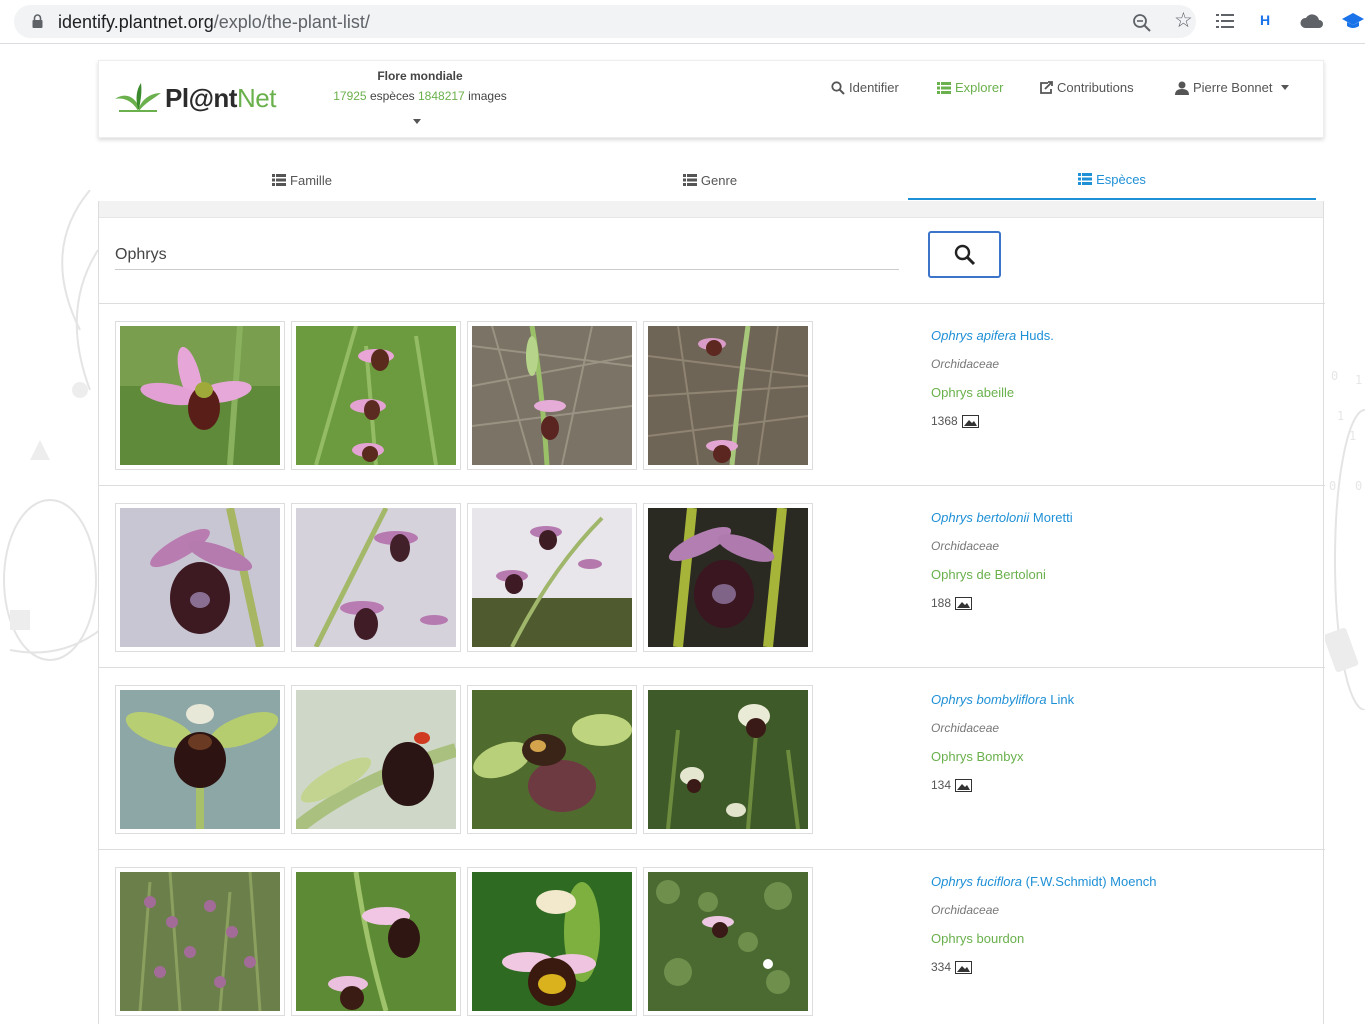 The width and height of the screenshot is (1365, 1024). Describe the element at coordinates (865, 87) in the screenshot. I see `nav-identify: Identifier` at that location.